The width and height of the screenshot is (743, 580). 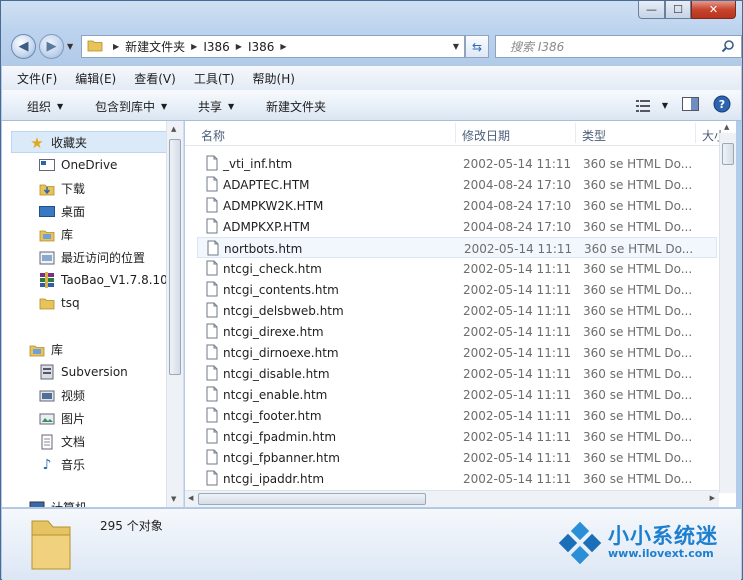 I want to click on address-bar: ▶ 新建文件夹 ▶ I386 ▶ I386 ▶ ▼, so click(x=273, y=46).